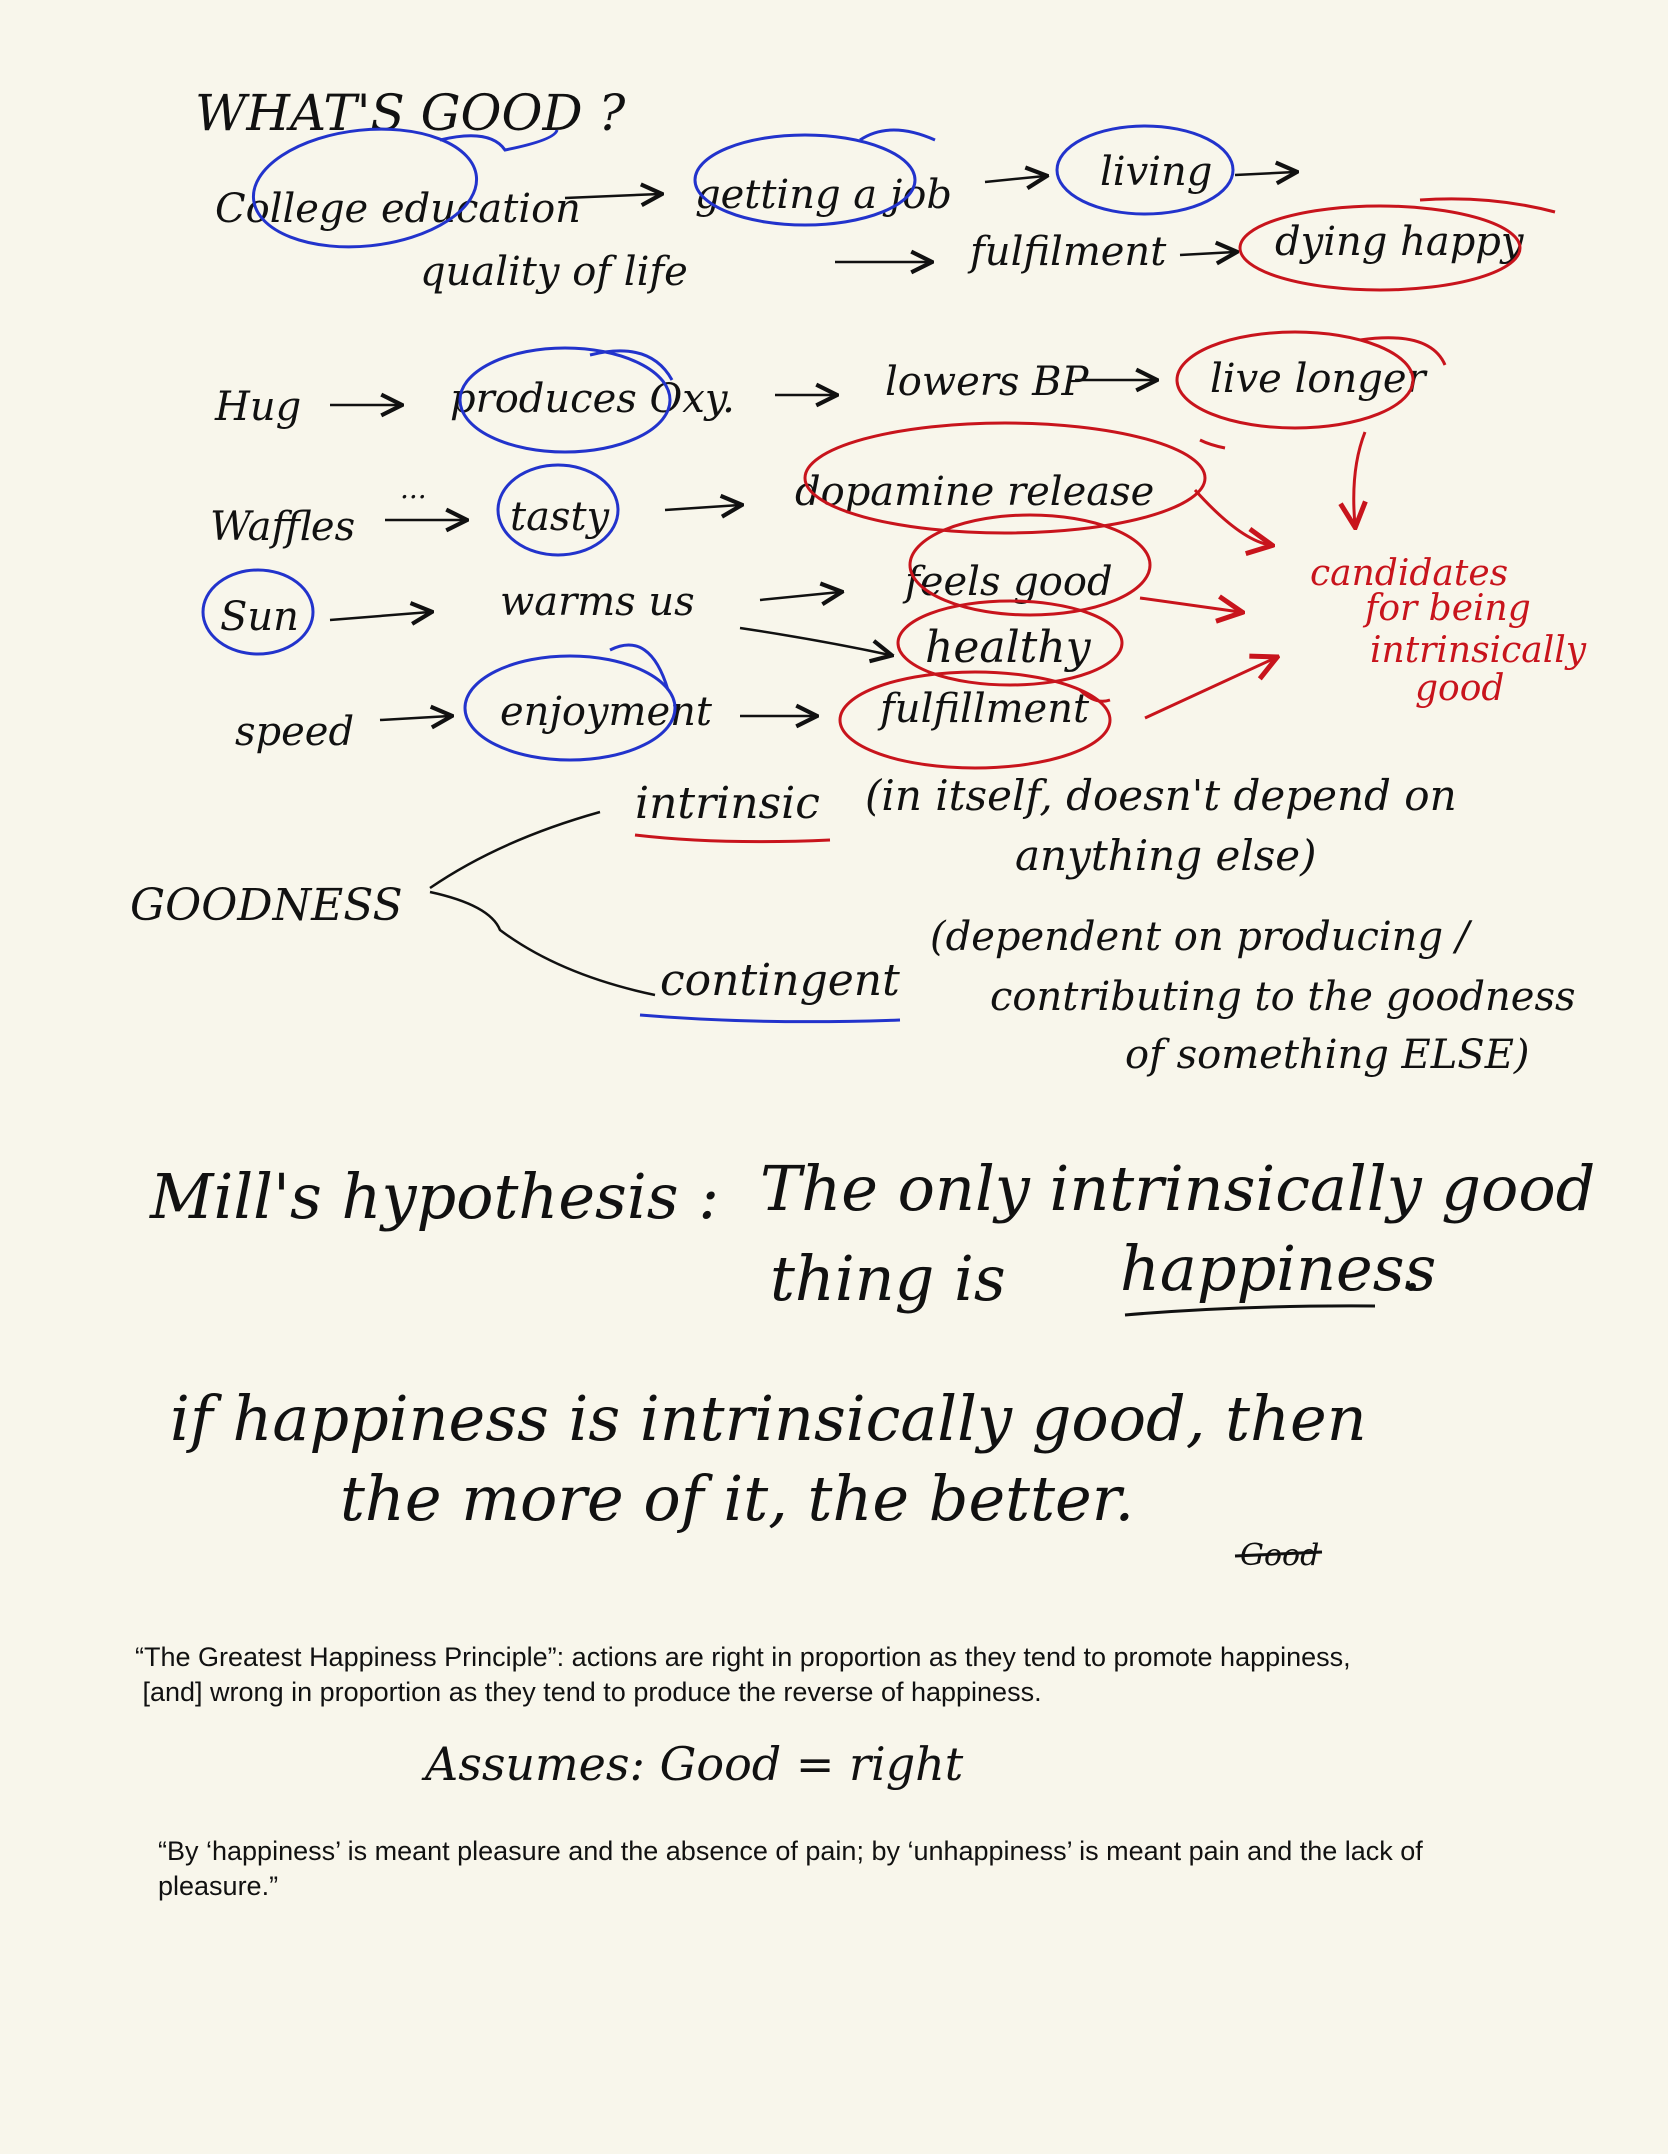 Image resolution: width=1668 pixels, height=2154 pixels. I want to click on hug-label: Hug, so click(257, 407).